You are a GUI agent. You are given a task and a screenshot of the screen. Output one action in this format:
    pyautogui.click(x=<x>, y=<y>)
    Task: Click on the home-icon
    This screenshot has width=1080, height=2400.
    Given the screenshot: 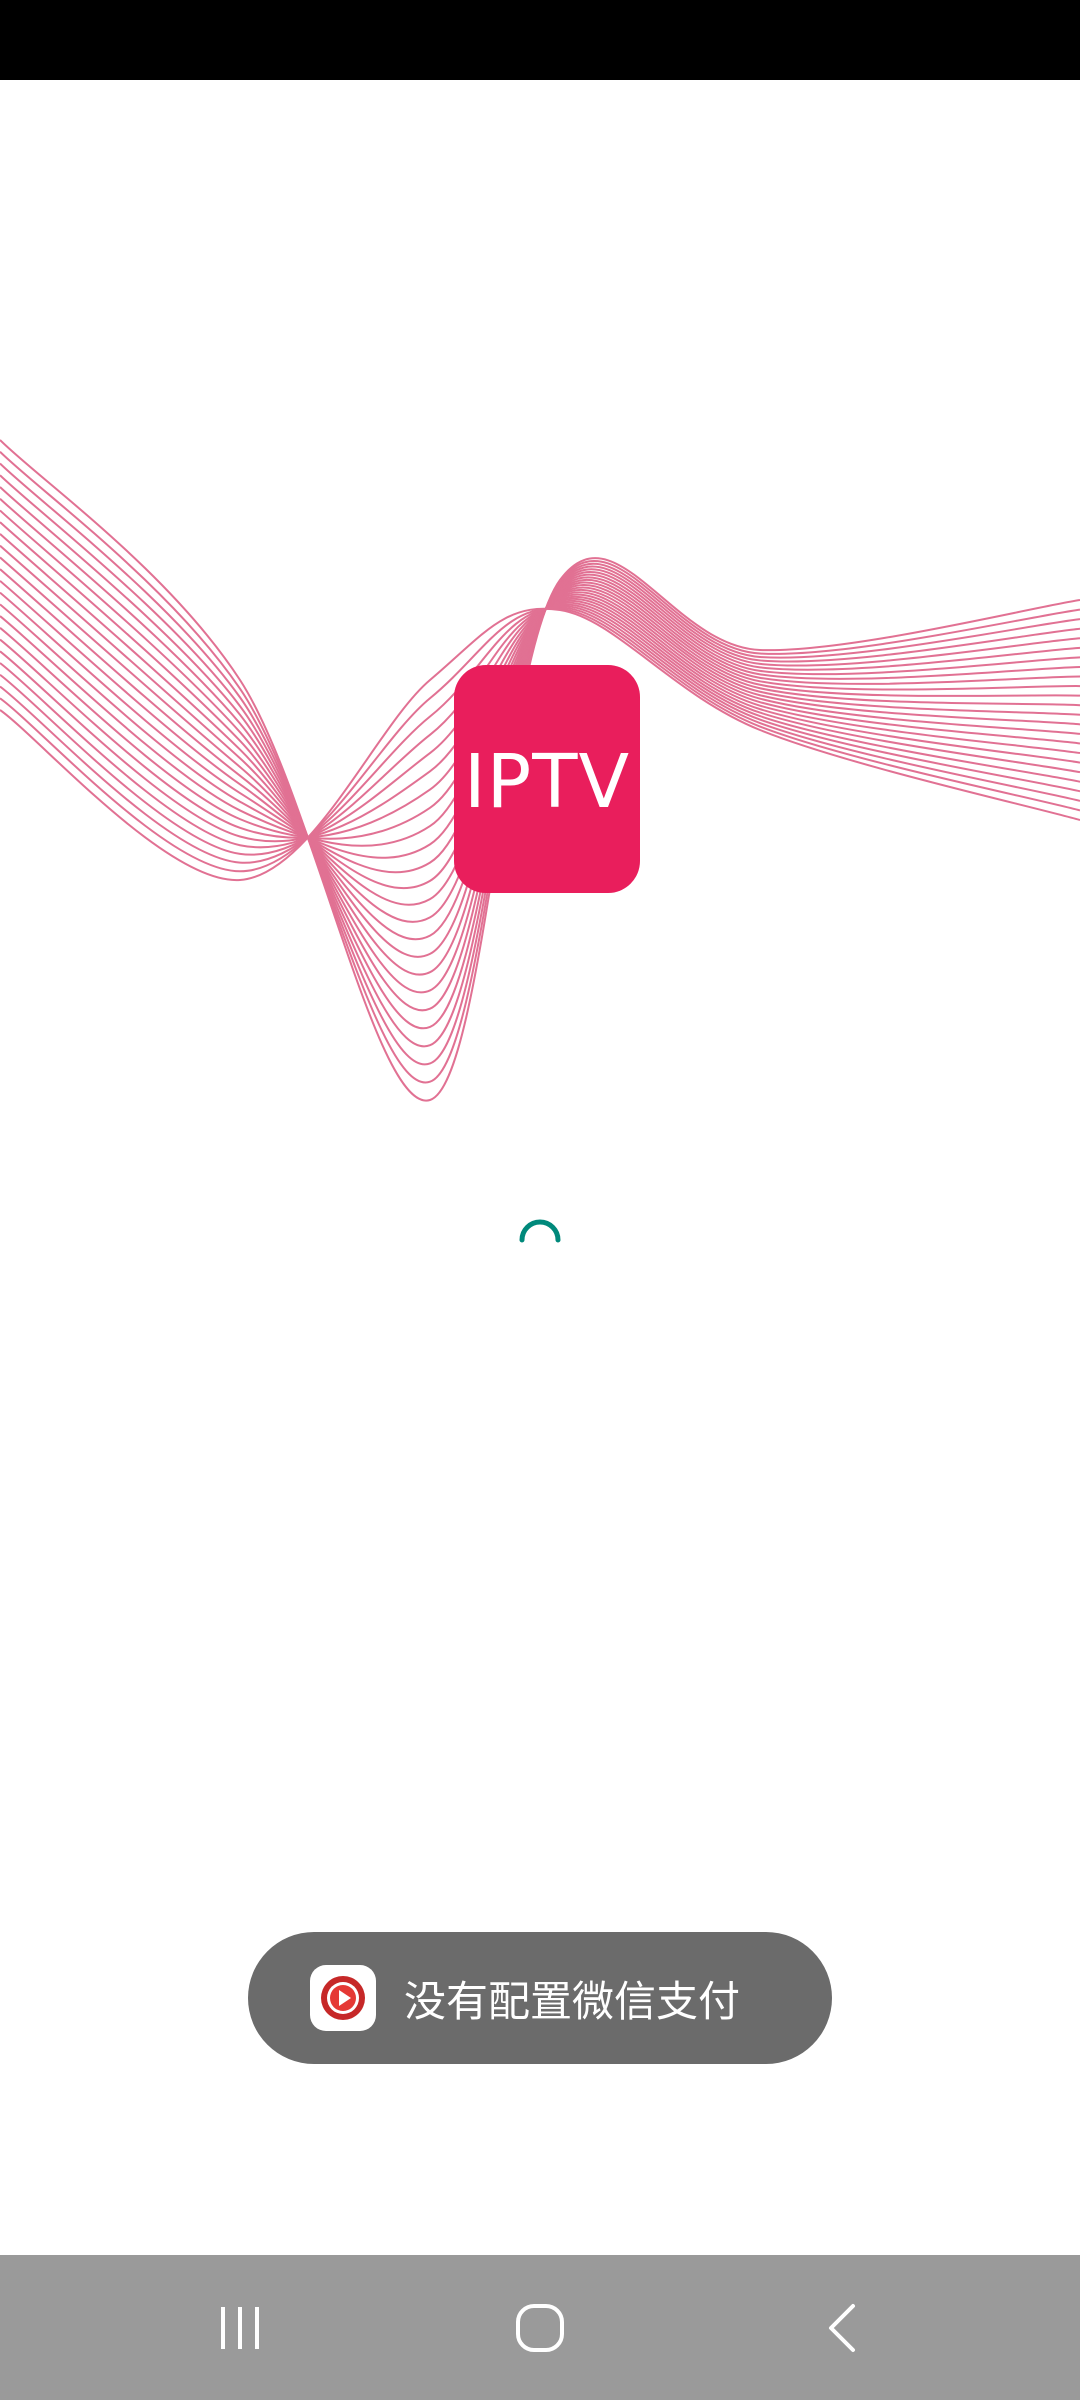 What is the action you would take?
    pyautogui.click(x=540, y=2327)
    